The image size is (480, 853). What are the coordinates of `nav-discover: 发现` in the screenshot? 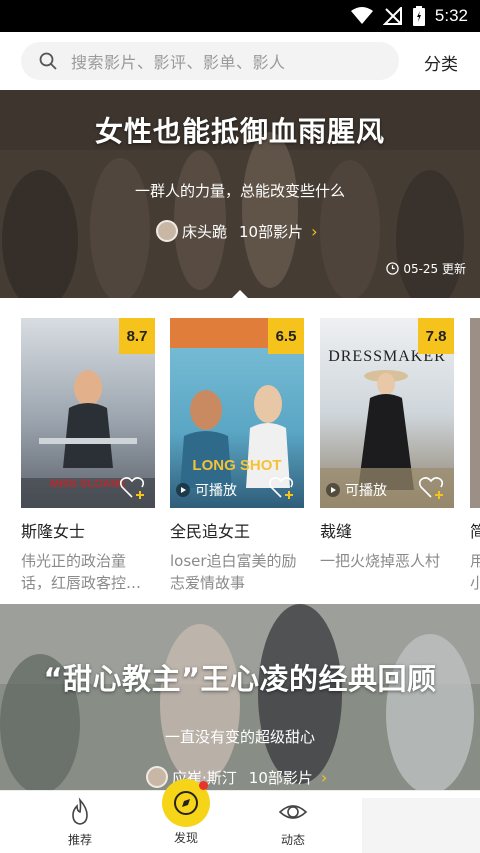 It's located at (186, 812).